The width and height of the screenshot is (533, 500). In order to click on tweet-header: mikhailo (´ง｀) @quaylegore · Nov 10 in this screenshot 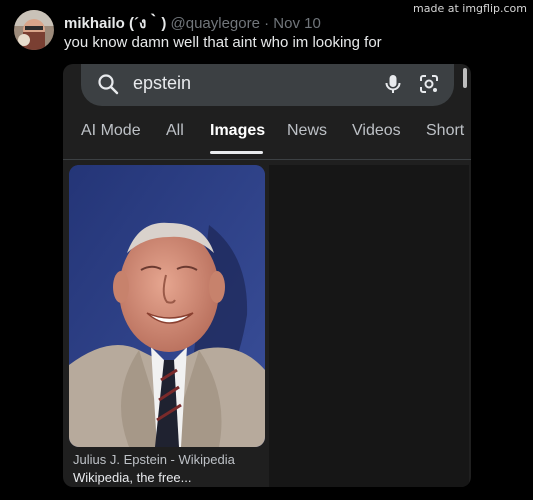, I will do `click(192, 23)`.